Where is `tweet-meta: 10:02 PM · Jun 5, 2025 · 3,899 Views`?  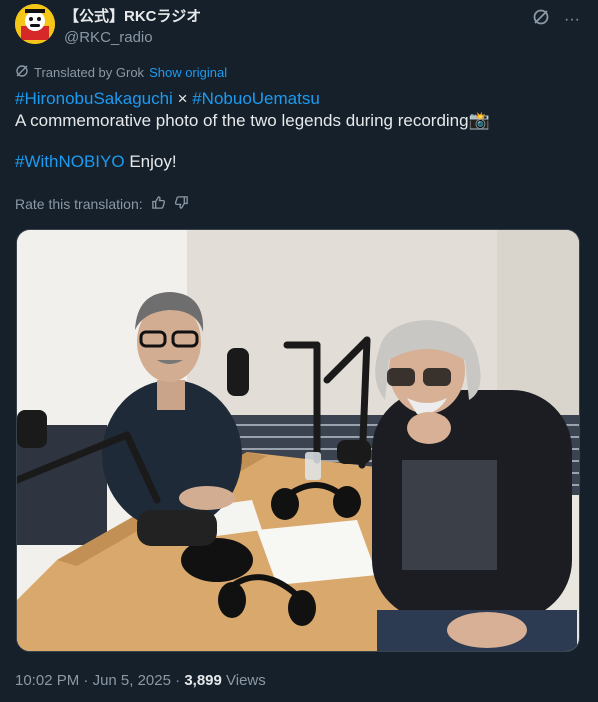 tweet-meta: 10:02 PM · Jun 5, 2025 · 3,899 Views is located at coordinates (140, 680).